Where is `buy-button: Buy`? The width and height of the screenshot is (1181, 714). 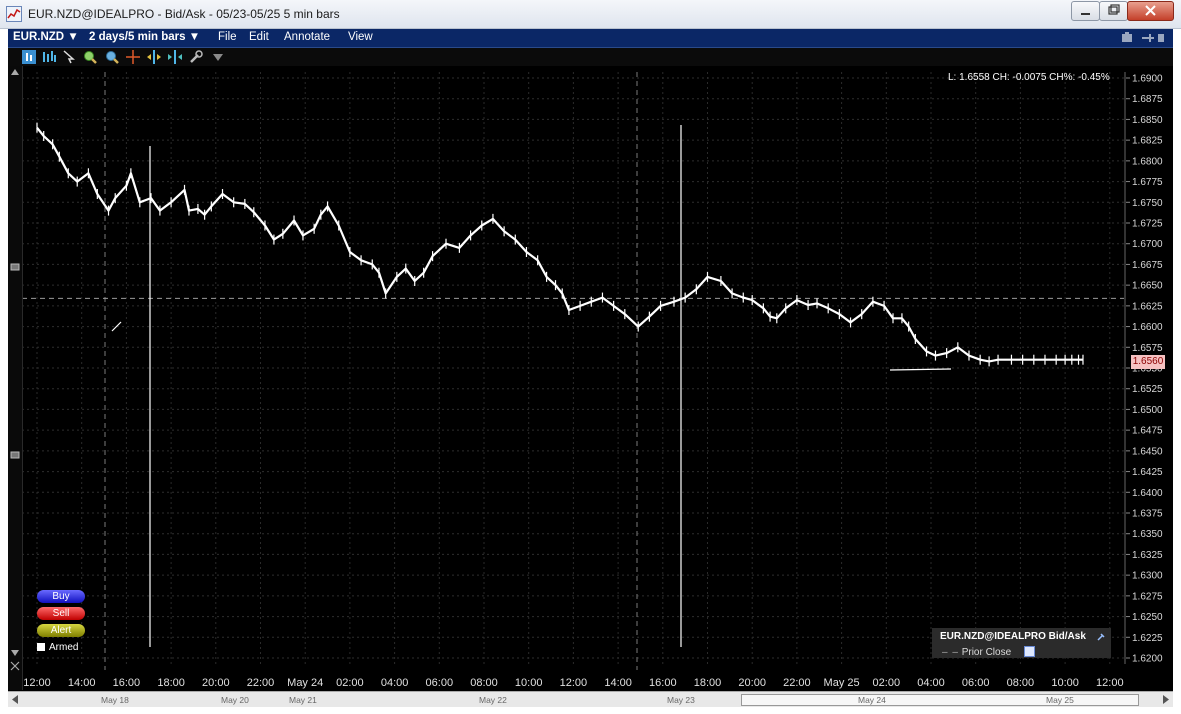 buy-button: Buy is located at coordinates (61, 596).